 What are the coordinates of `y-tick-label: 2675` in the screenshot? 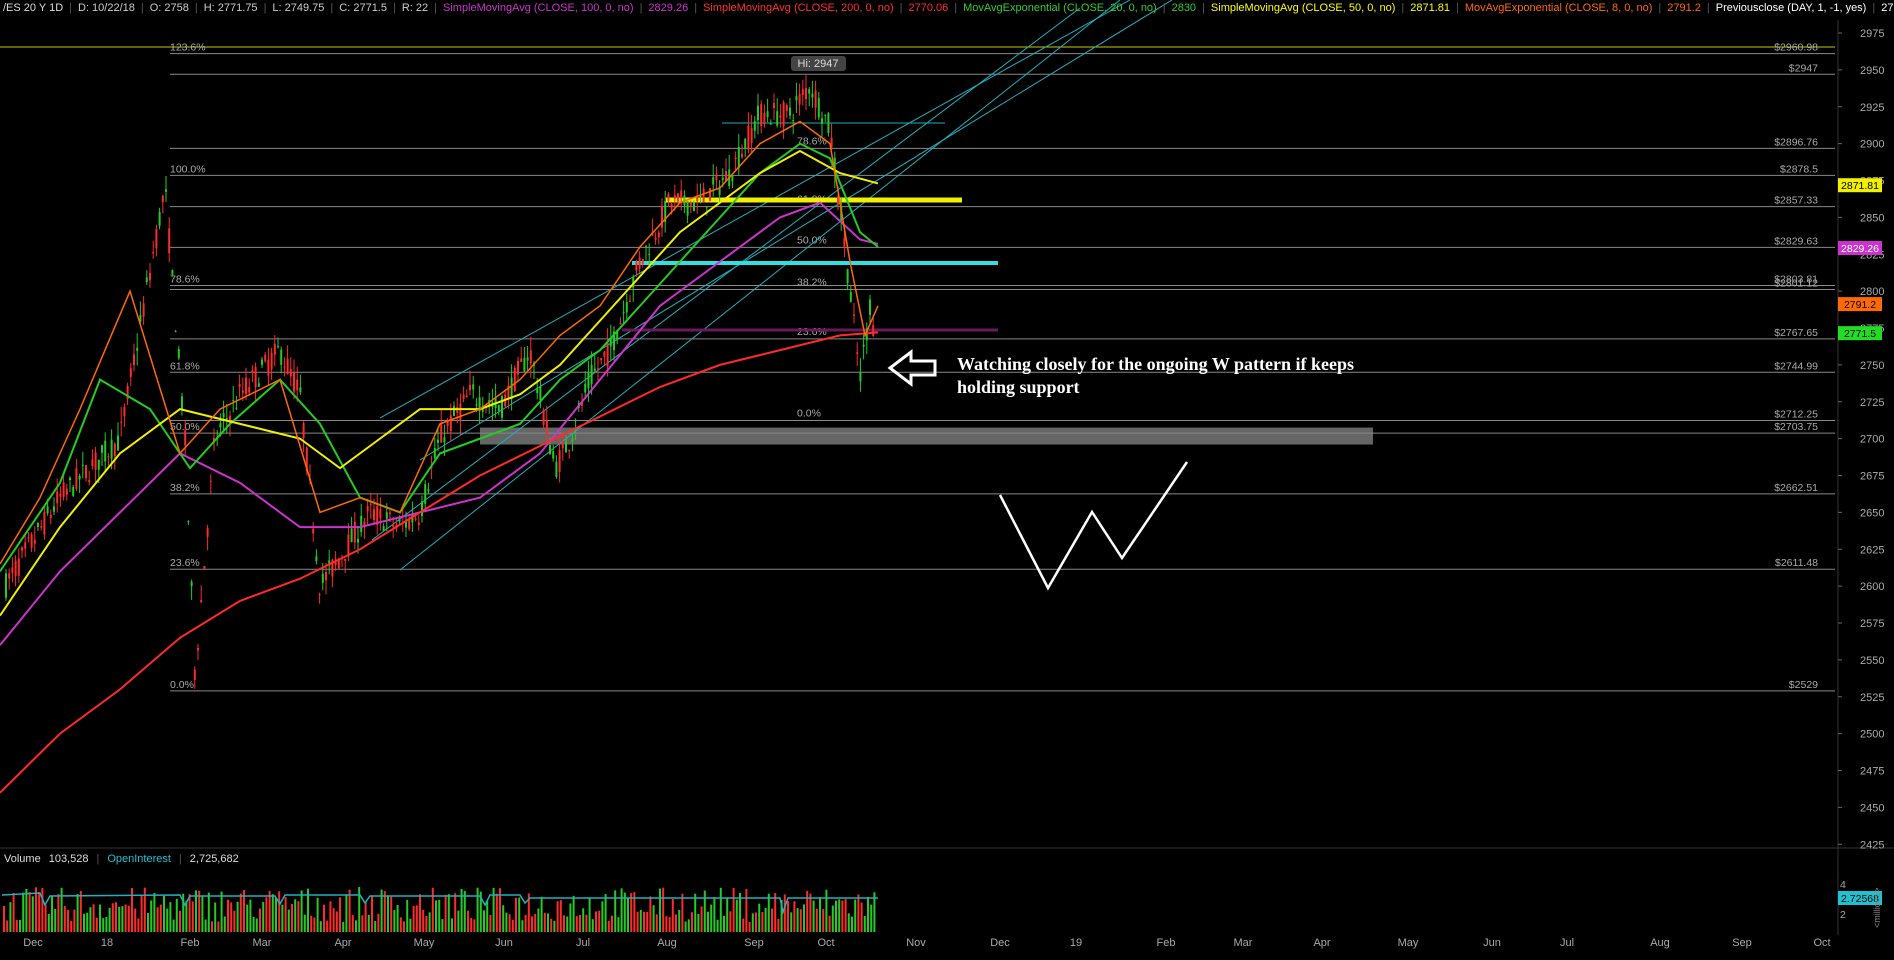 It's located at (1872, 477).